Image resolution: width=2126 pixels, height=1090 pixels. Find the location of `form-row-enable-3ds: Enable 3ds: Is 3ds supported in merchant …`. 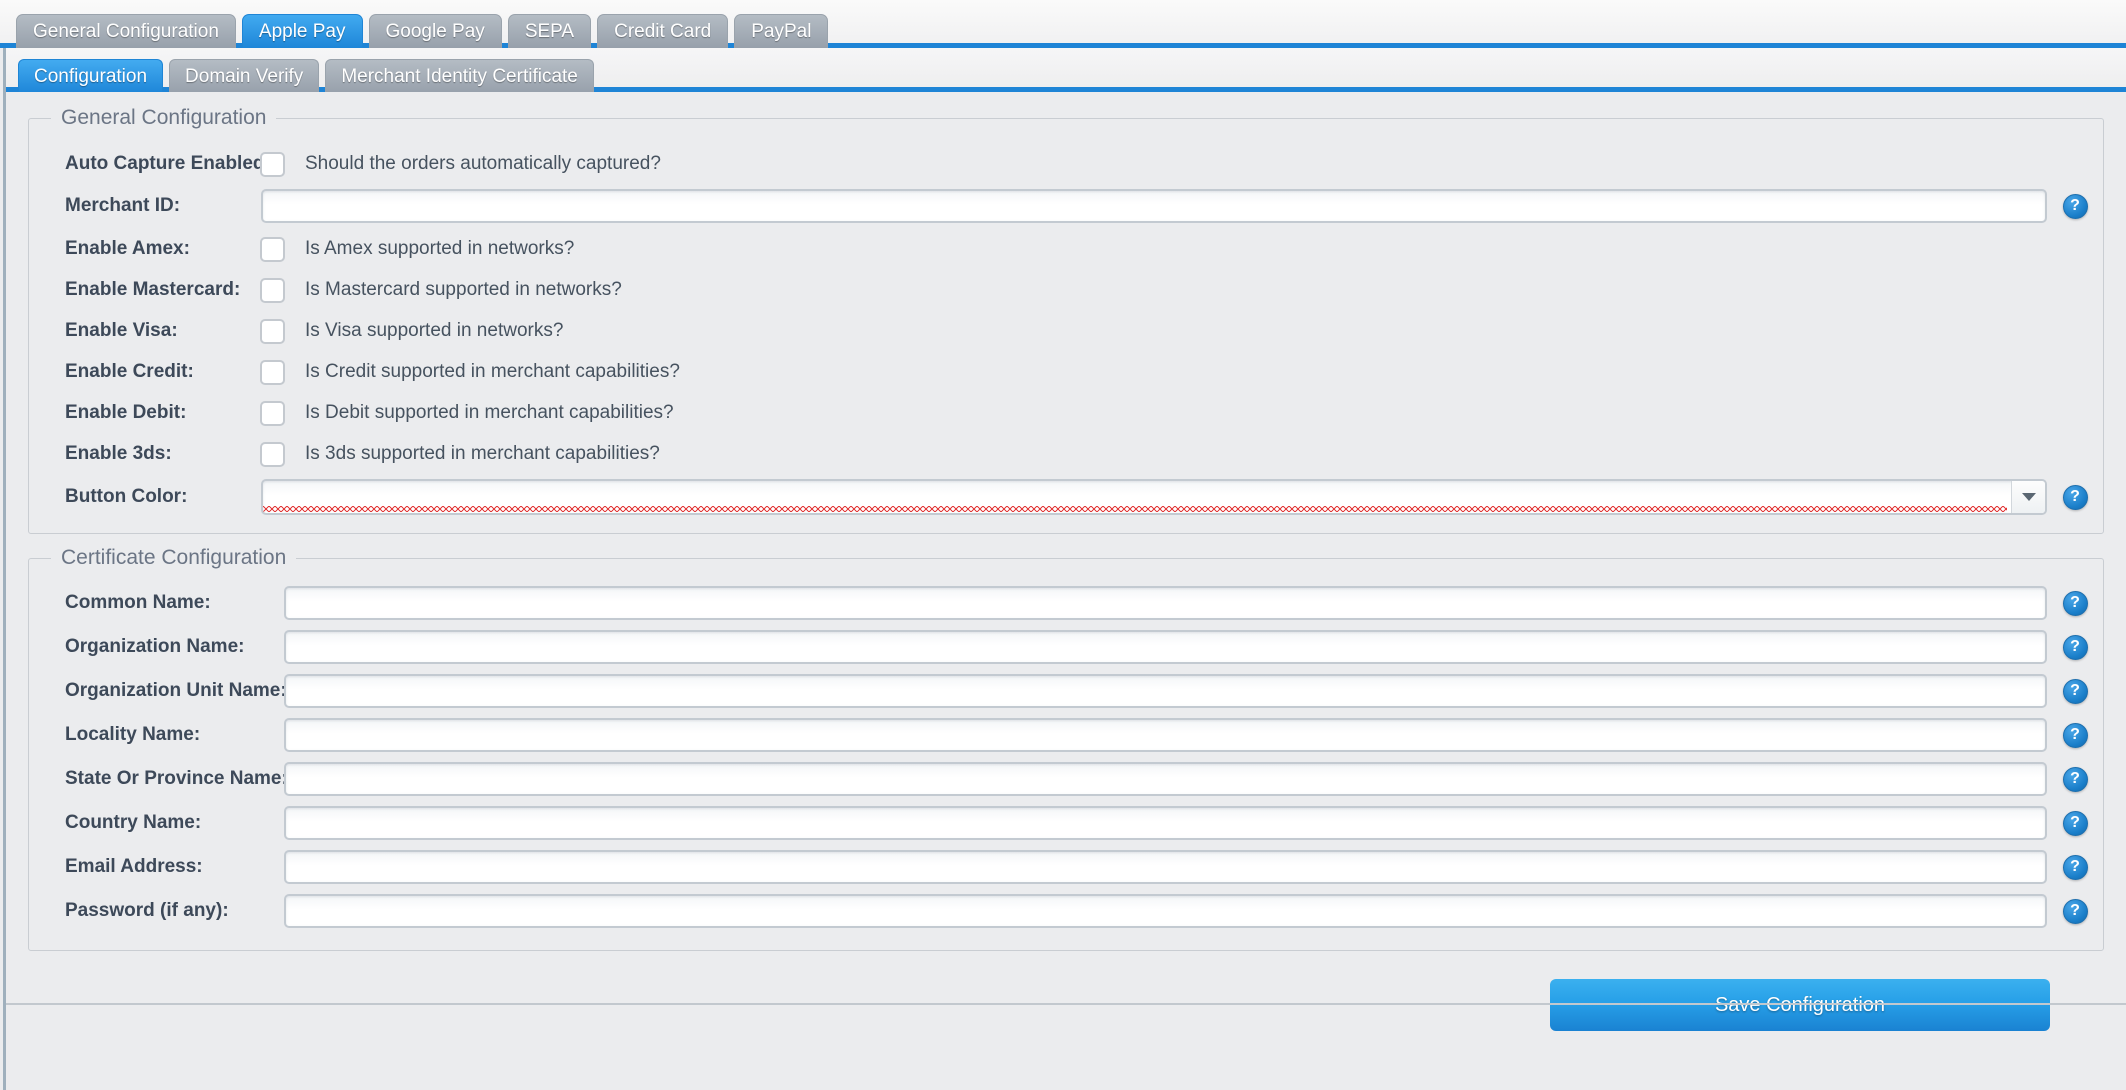

form-row-enable-3ds: Enable 3ds: Is 3ds supported in merchant … is located at coordinates (1066, 454).